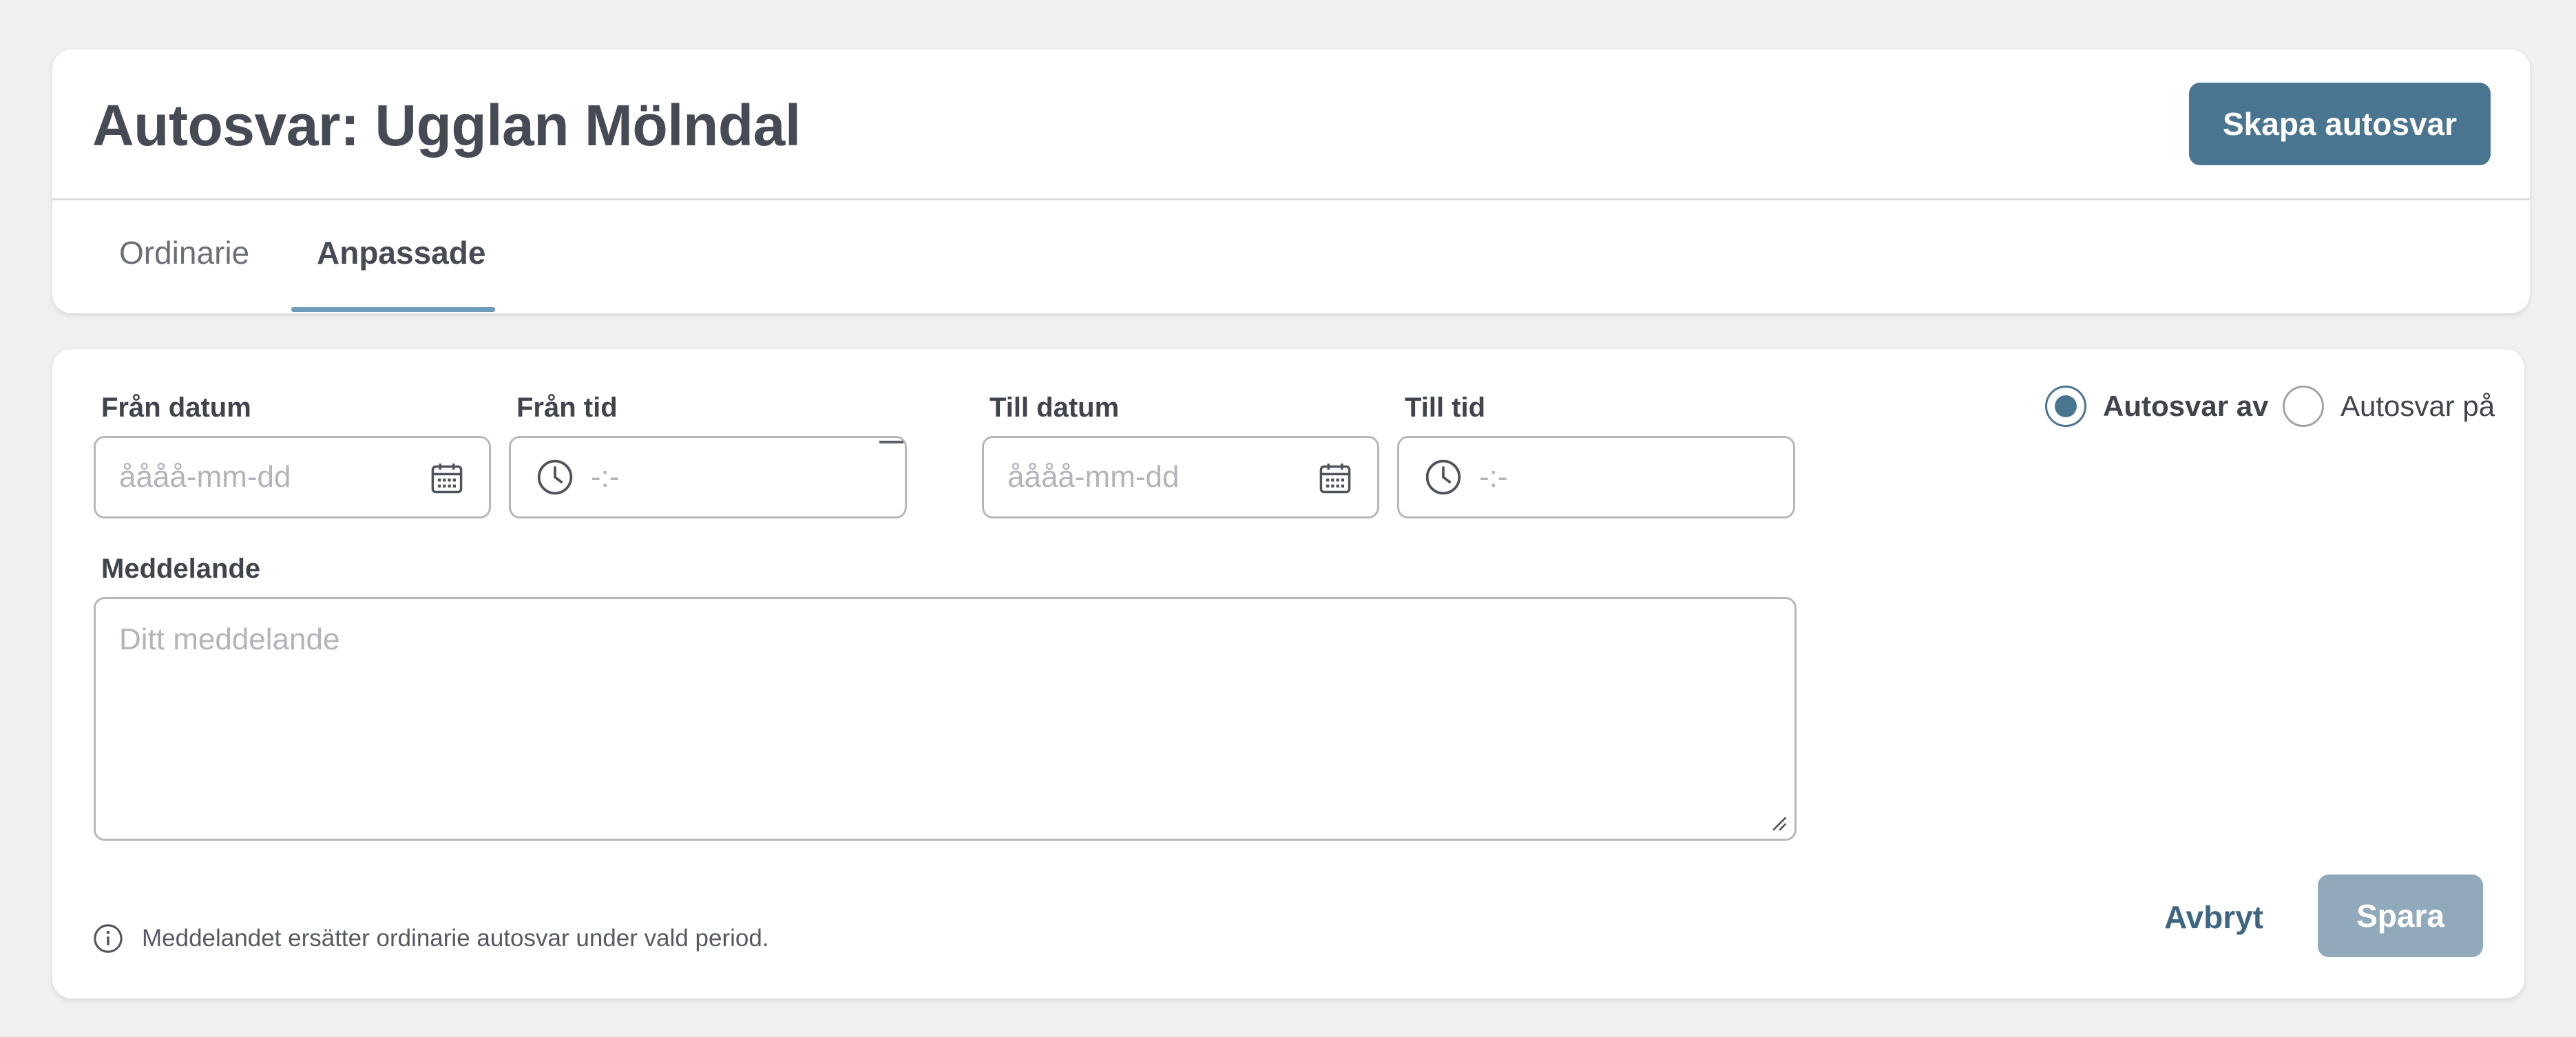  What do you see at coordinates (2065, 406) in the screenshot?
I see `radio-autoreply-off` at bounding box center [2065, 406].